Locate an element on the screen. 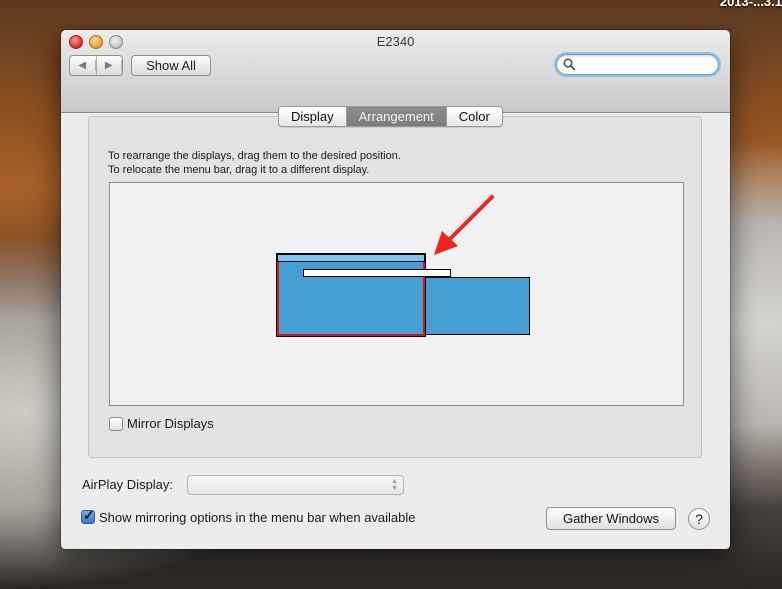  show-mirroring-checkbox: ✓ is located at coordinates (88, 515).